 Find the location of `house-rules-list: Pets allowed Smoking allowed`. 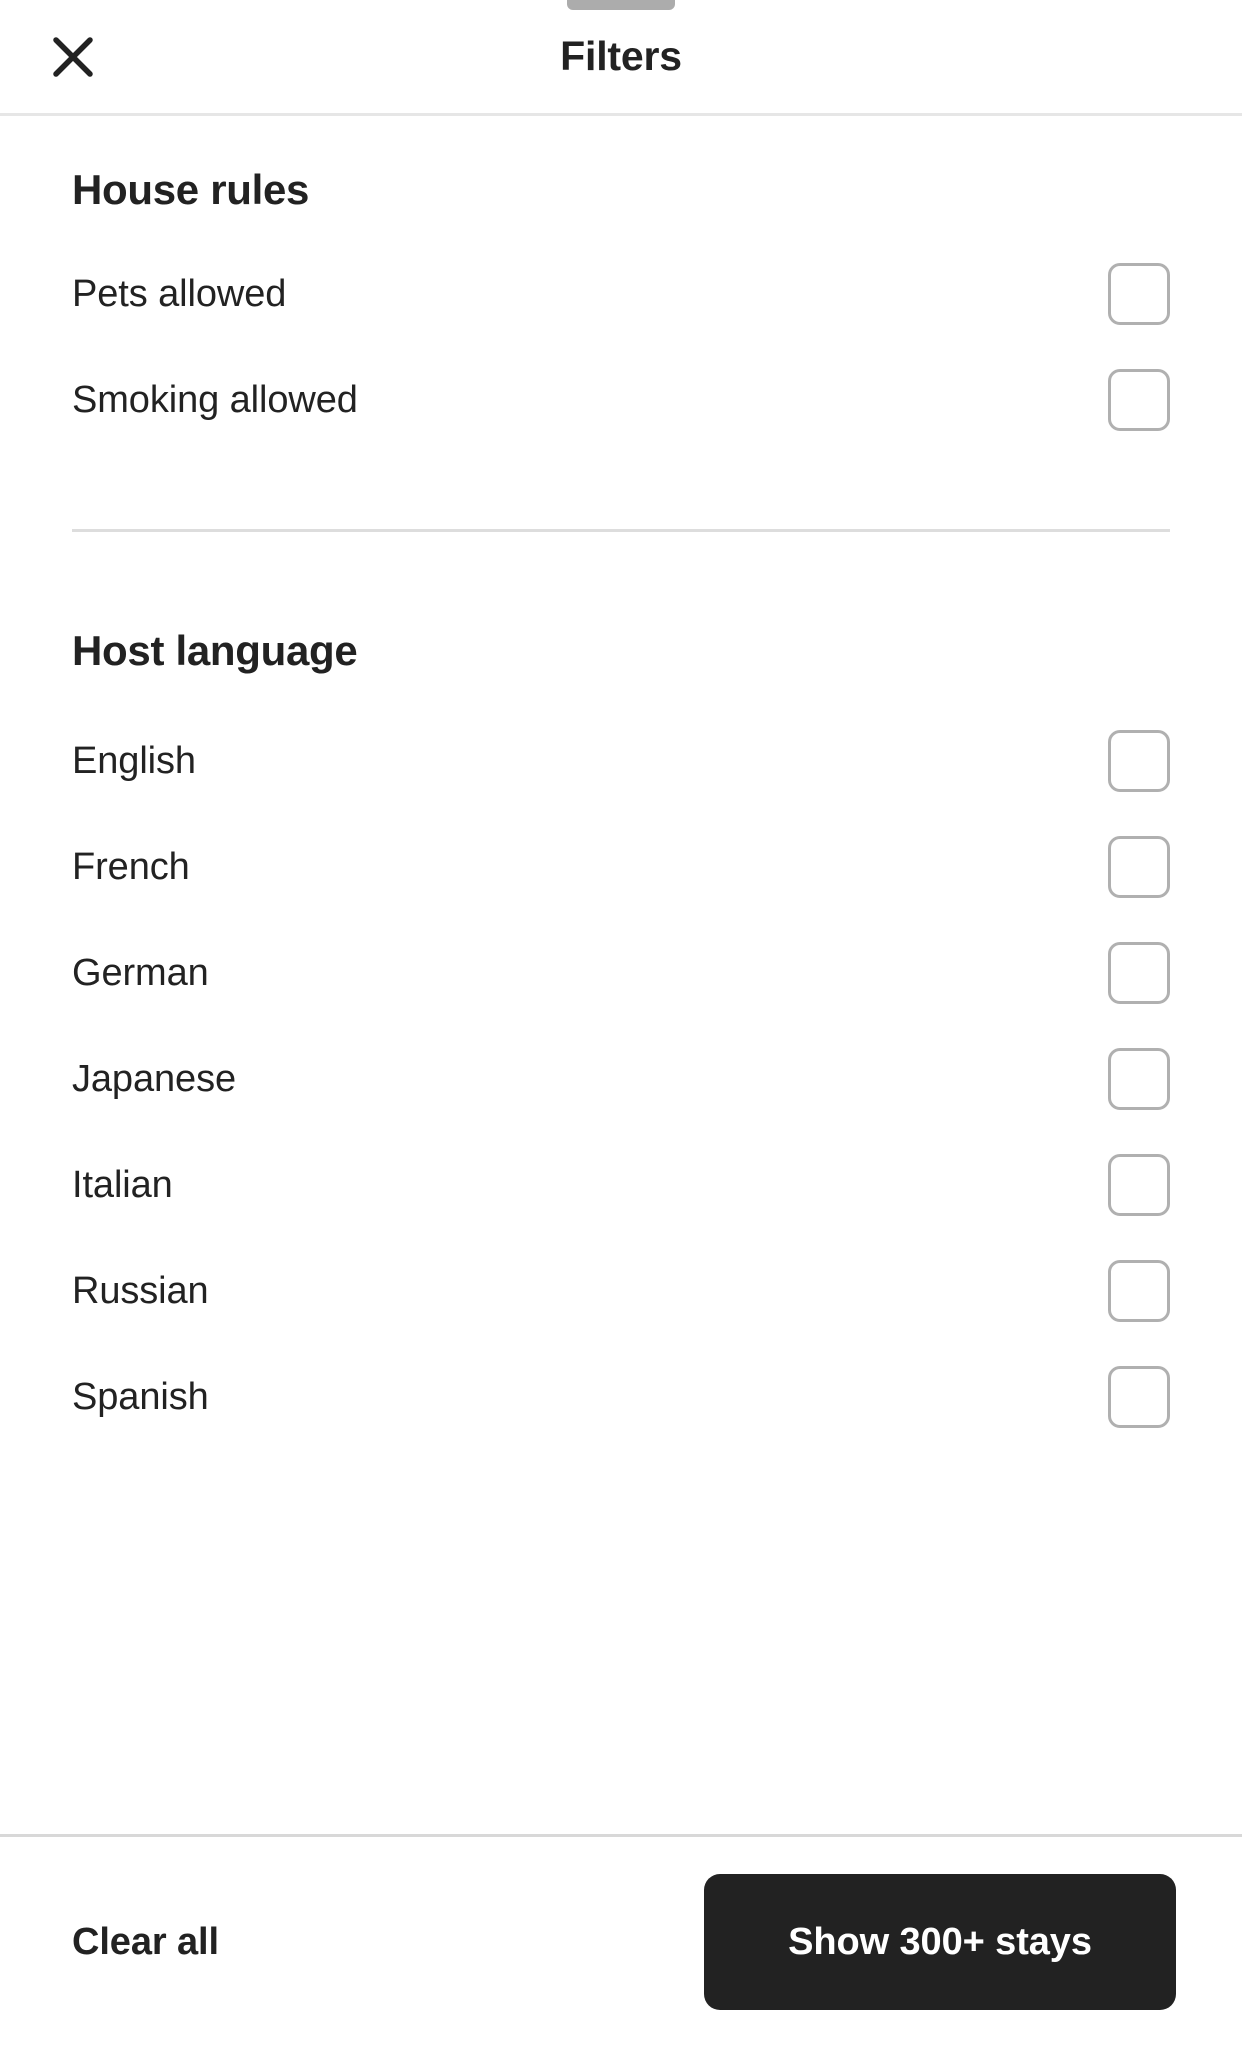

house-rules-list: Pets allowed Smoking allowed is located at coordinates (621, 347).